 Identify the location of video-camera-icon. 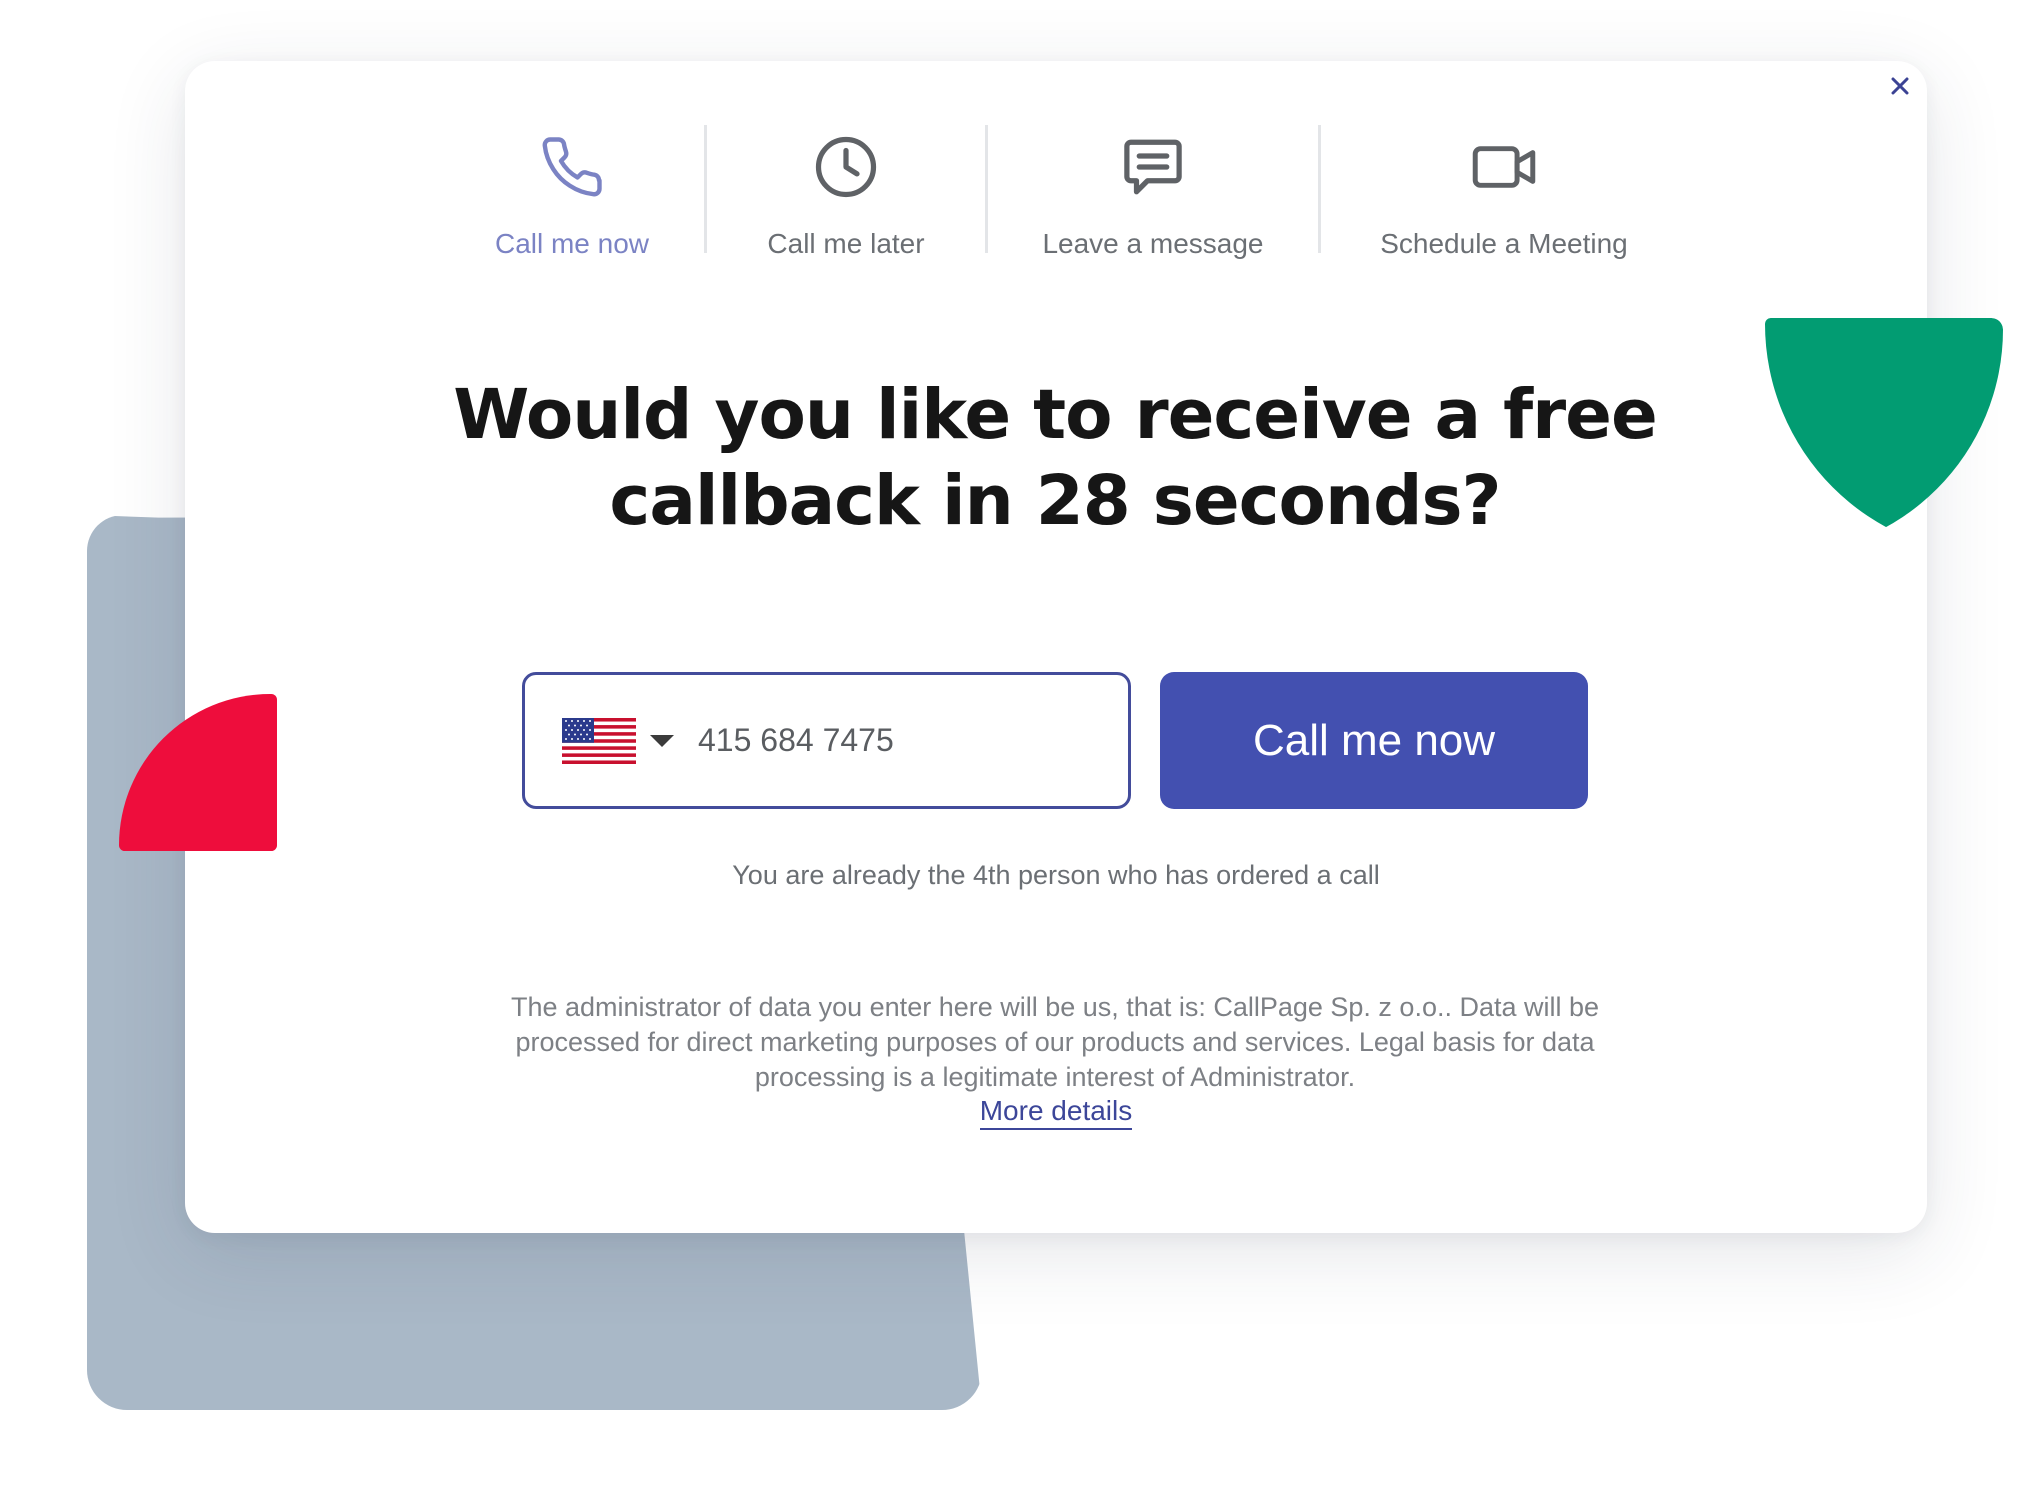
(1504, 167).